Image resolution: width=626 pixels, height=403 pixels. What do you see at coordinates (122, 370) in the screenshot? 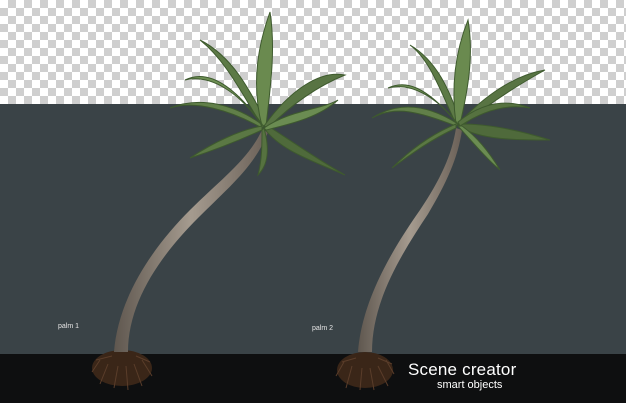
I see `palm-1-roots` at bounding box center [122, 370].